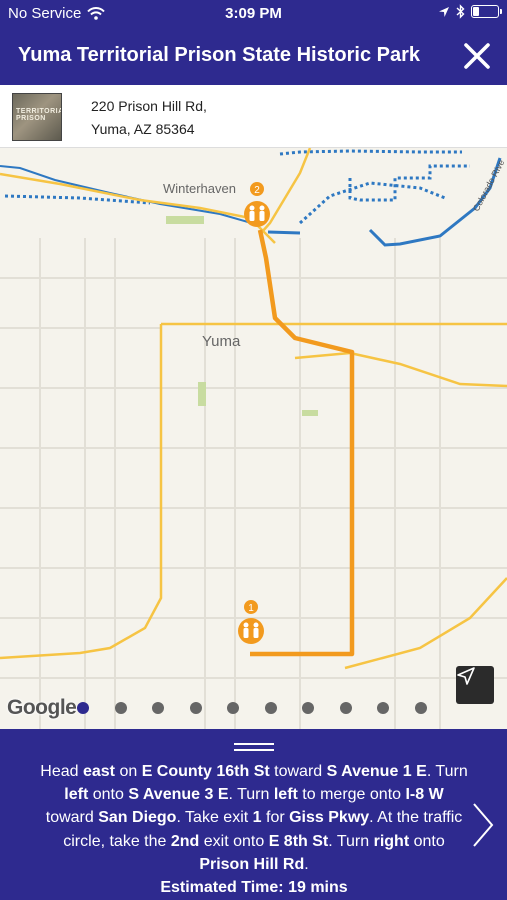  I want to click on marker-number-2: 2, so click(257, 190).